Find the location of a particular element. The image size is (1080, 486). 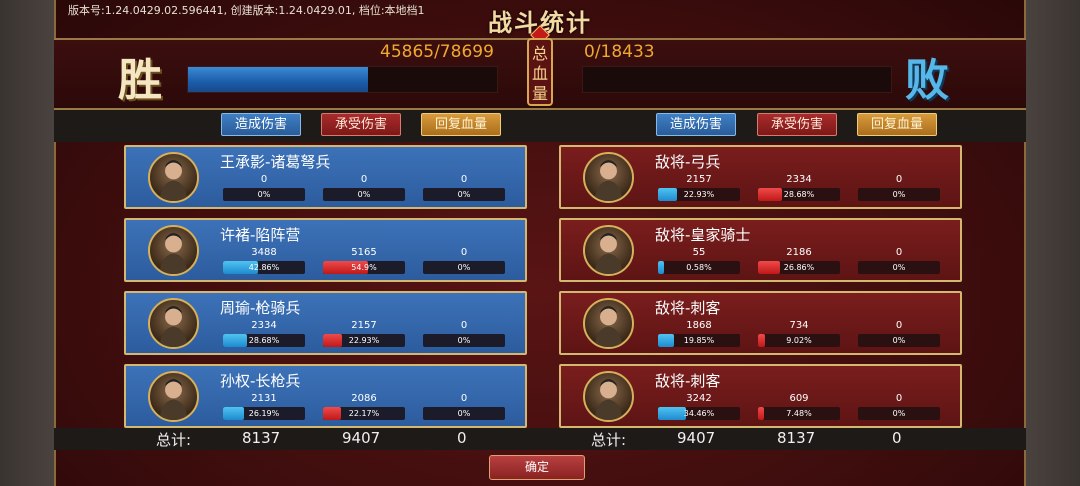

left-total-healing: 0 is located at coordinates (462, 438).